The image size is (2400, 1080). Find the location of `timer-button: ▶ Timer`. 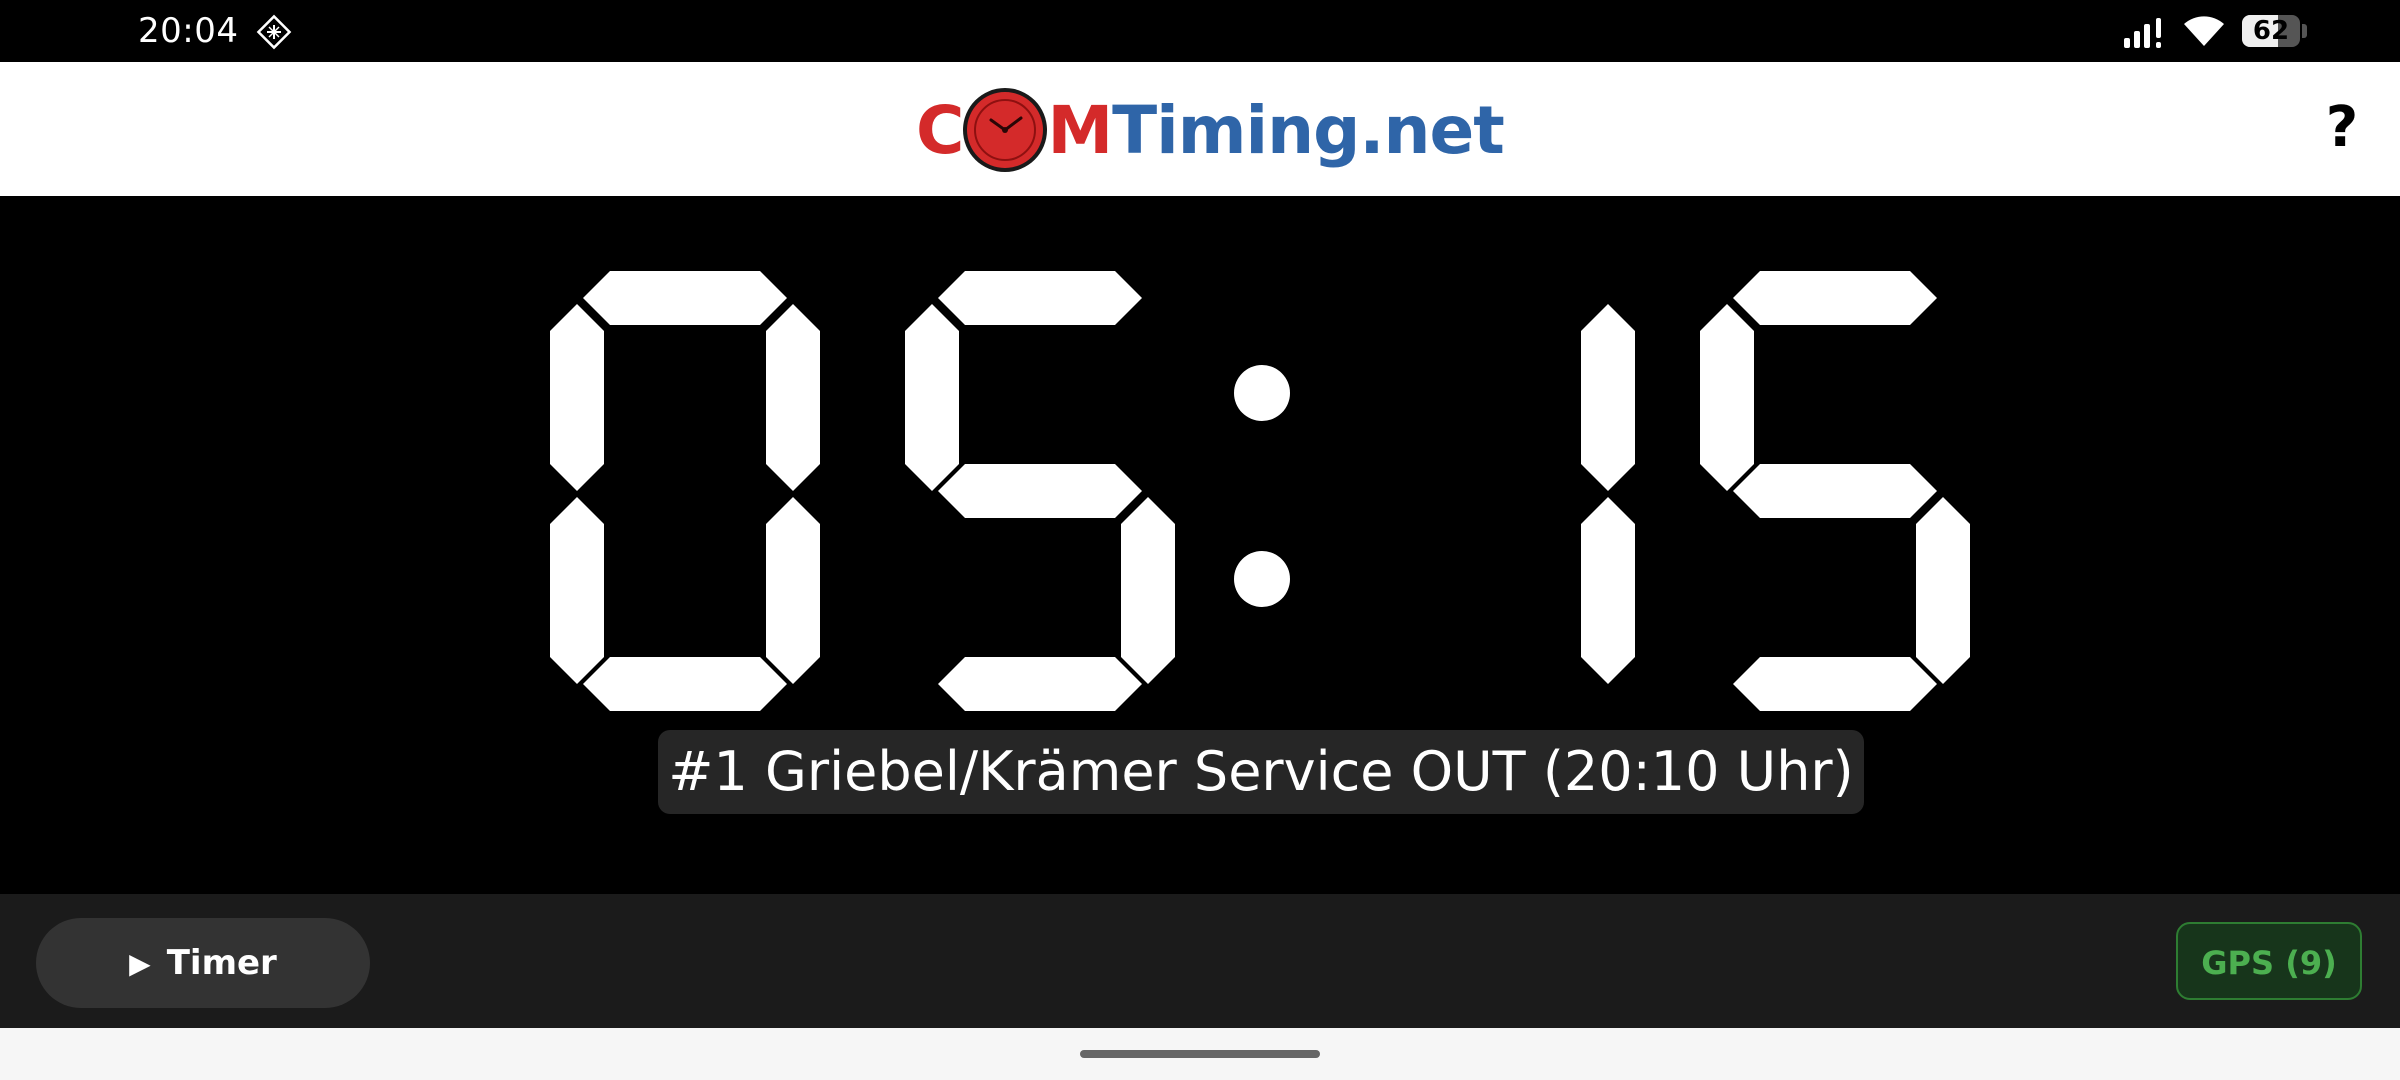

timer-button: ▶ Timer is located at coordinates (203, 963).